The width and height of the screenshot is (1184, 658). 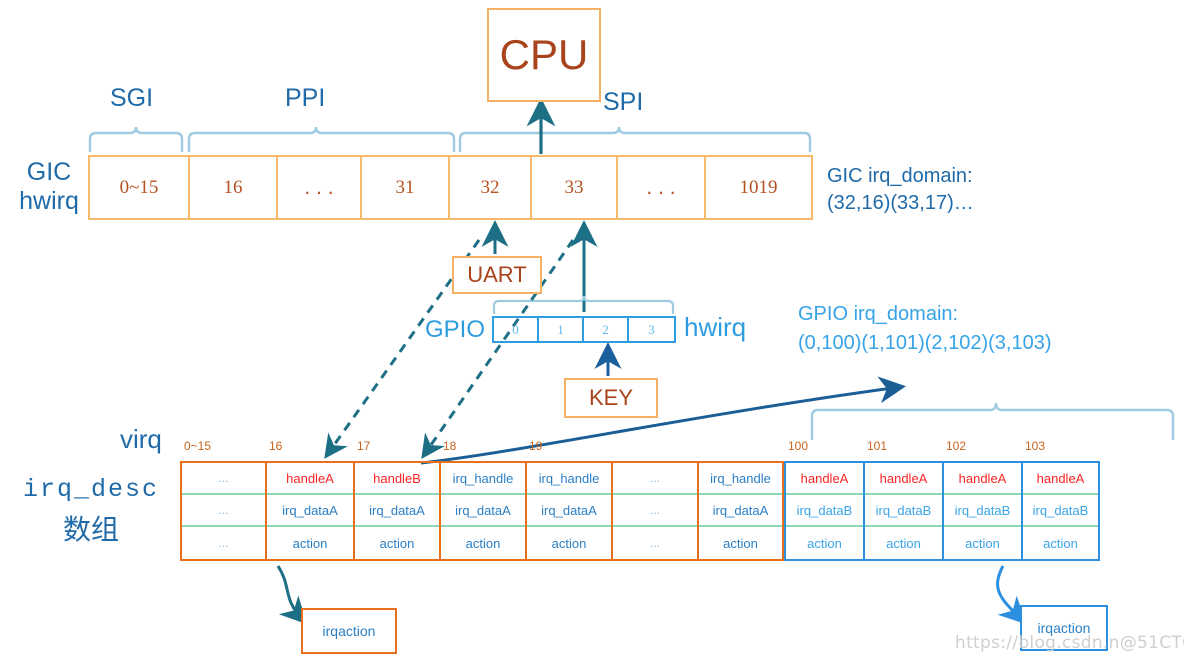 What do you see at coordinates (575, 187) in the screenshot?
I see `gic-cell-5: 33` at bounding box center [575, 187].